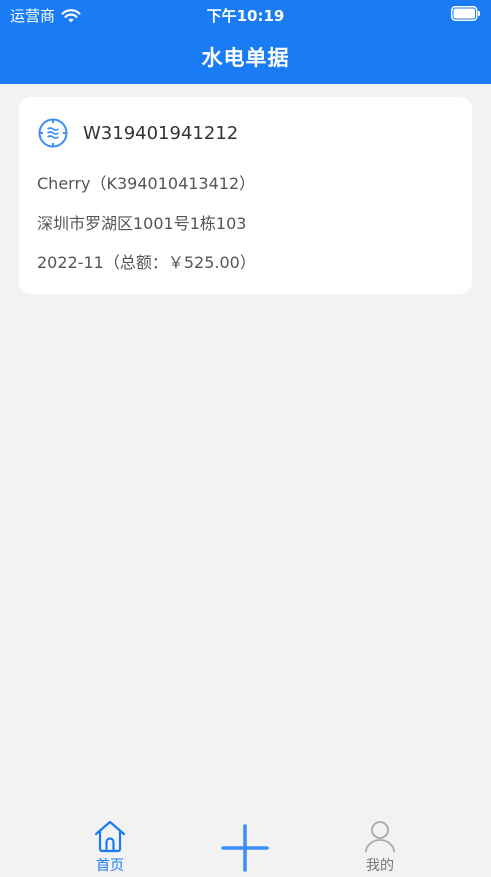  I want to click on plus-icon, so click(245, 848).